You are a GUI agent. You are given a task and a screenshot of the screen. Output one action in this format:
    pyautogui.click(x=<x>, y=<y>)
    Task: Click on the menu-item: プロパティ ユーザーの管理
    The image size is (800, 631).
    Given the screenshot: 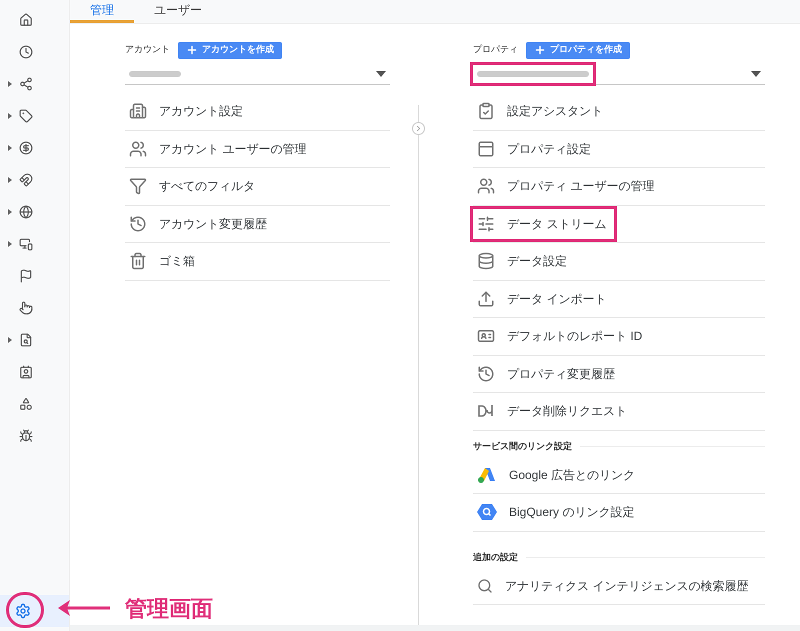 What is the action you would take?
    pyautogui.click(x=567, y=186)
    